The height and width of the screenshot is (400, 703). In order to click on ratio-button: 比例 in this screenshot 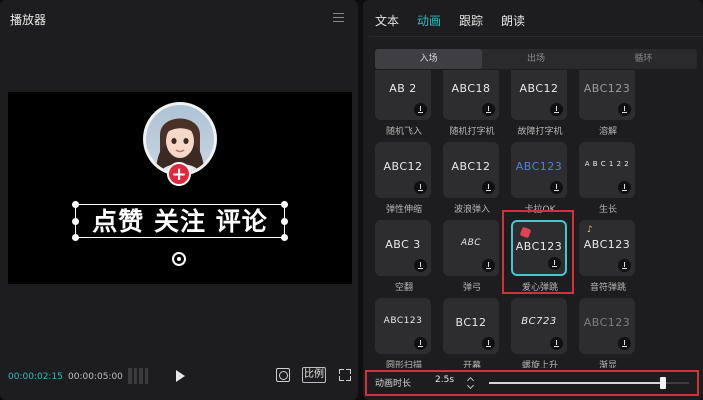, I will do `click(314, 375)`.